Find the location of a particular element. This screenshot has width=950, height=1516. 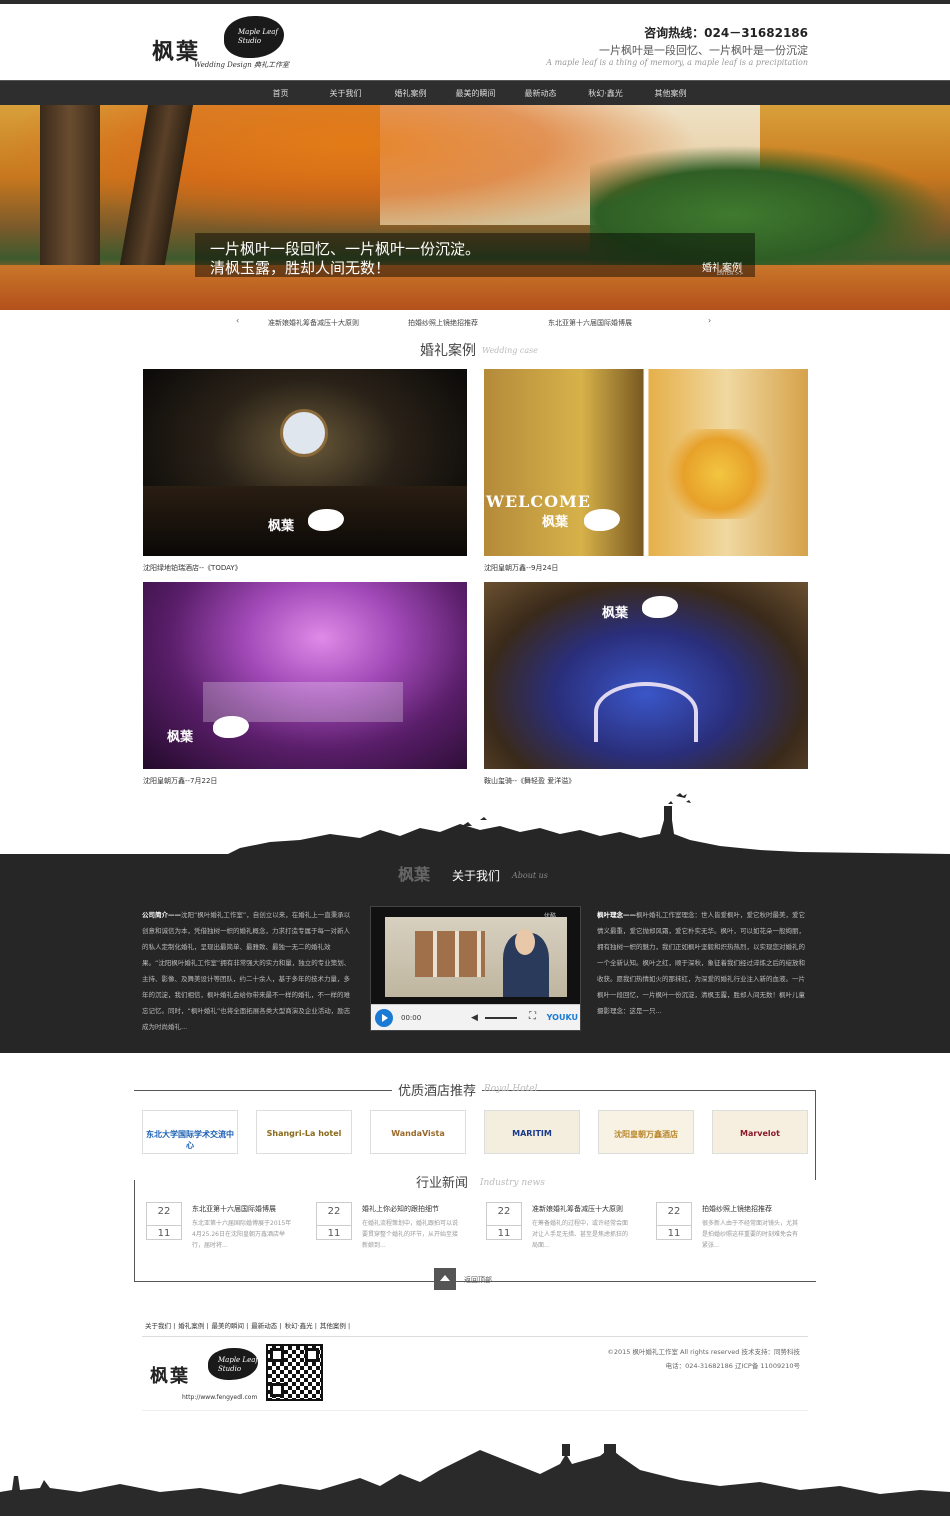

video-controls: 00:00 ◀ ⛶ YOUKU is located at coordinates (475, 1017).